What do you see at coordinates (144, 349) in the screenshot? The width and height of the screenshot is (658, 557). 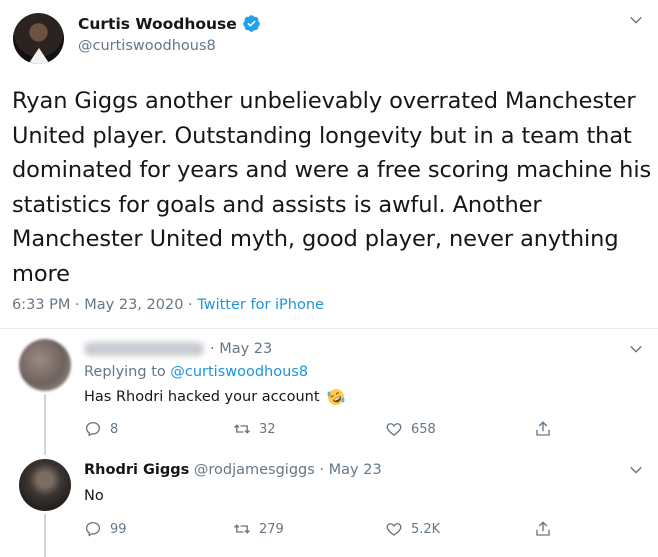 I see `redacted-username` at bounding box center [144, 349].